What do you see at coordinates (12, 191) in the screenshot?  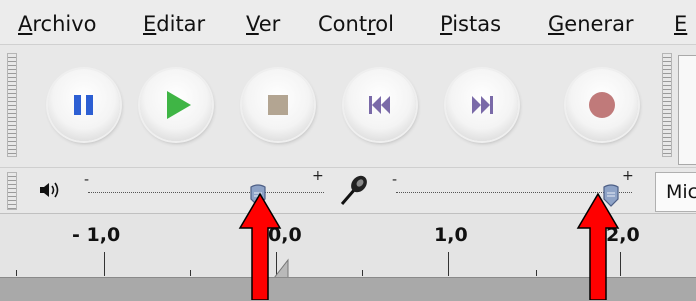 I see `mixer-grip` at bounding box center [12, 191].